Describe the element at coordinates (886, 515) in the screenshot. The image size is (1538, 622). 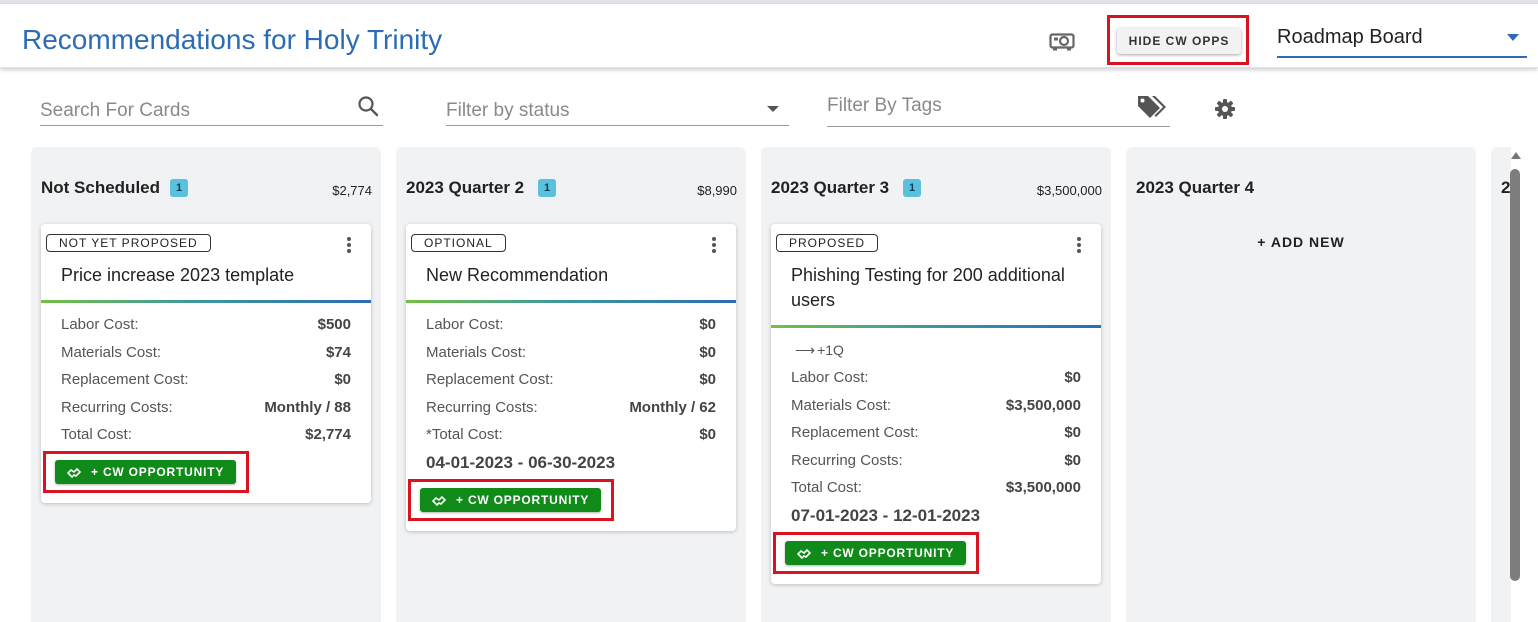
I see `date-range: 07-01-2023 - 12-01-2023` at that location.